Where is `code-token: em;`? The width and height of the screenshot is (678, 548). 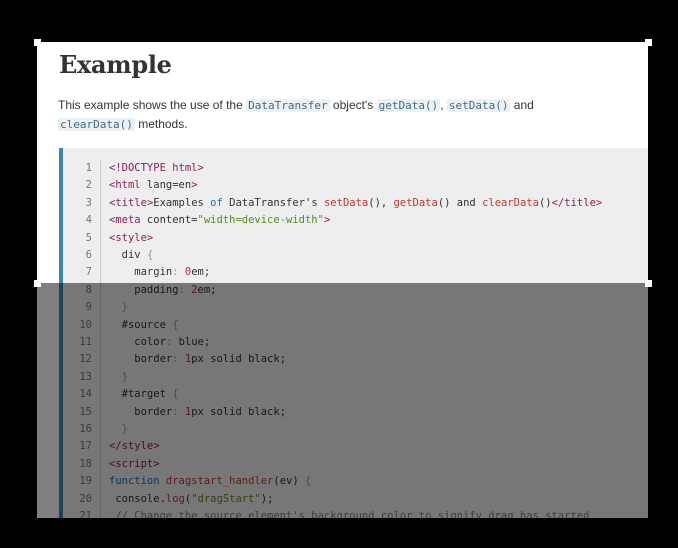
code-token: em; is located at coordinates (201, 272).